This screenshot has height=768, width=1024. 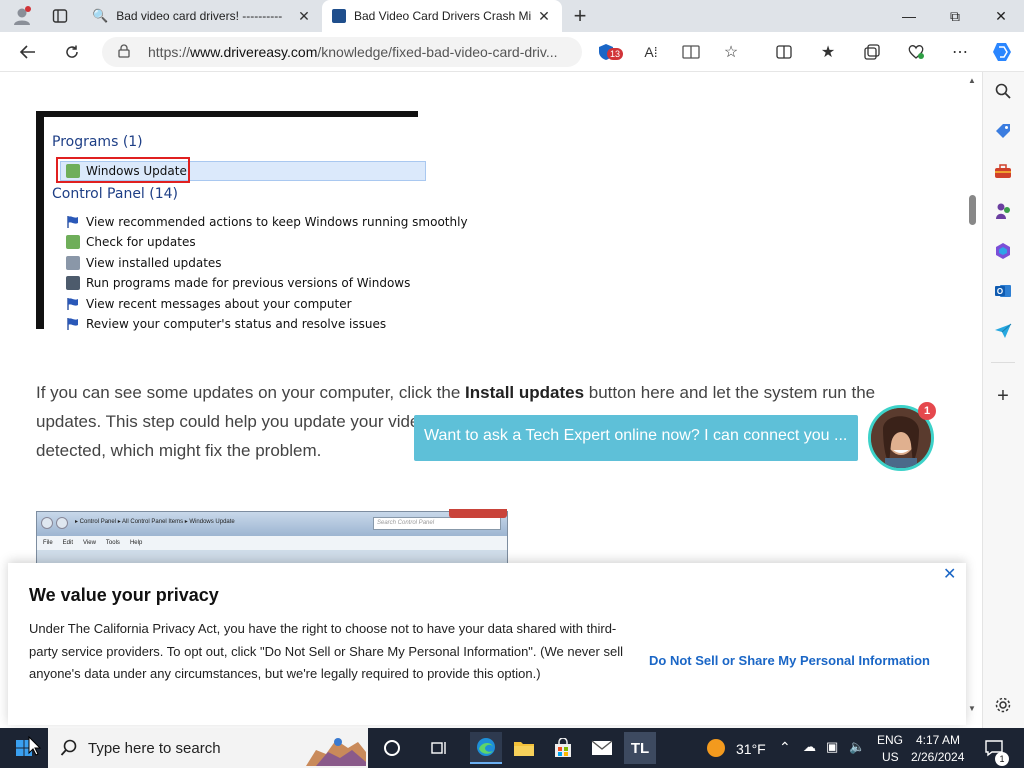 I want to click on cortana-button, so click(x=392, y=748).